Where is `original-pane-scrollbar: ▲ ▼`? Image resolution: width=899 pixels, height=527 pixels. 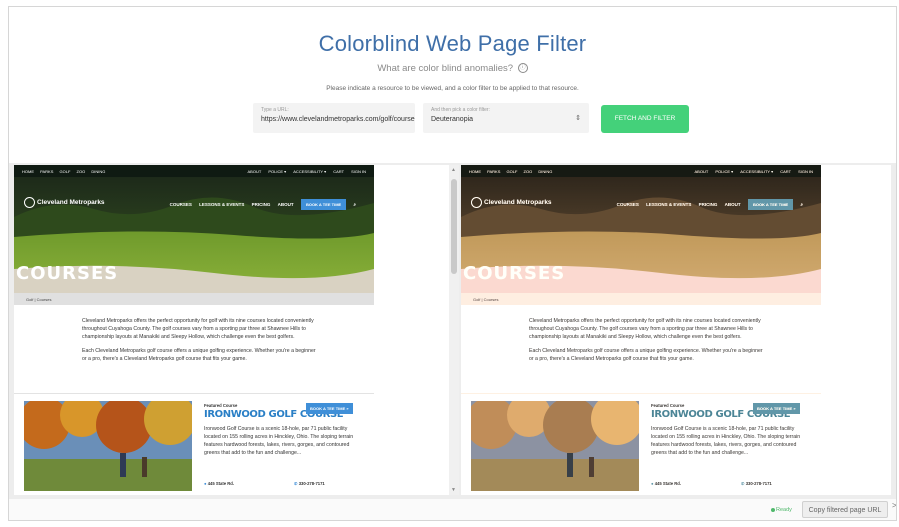
original-pane-scrollbar: ▲ ▼ is located at coordinates (454, 330).